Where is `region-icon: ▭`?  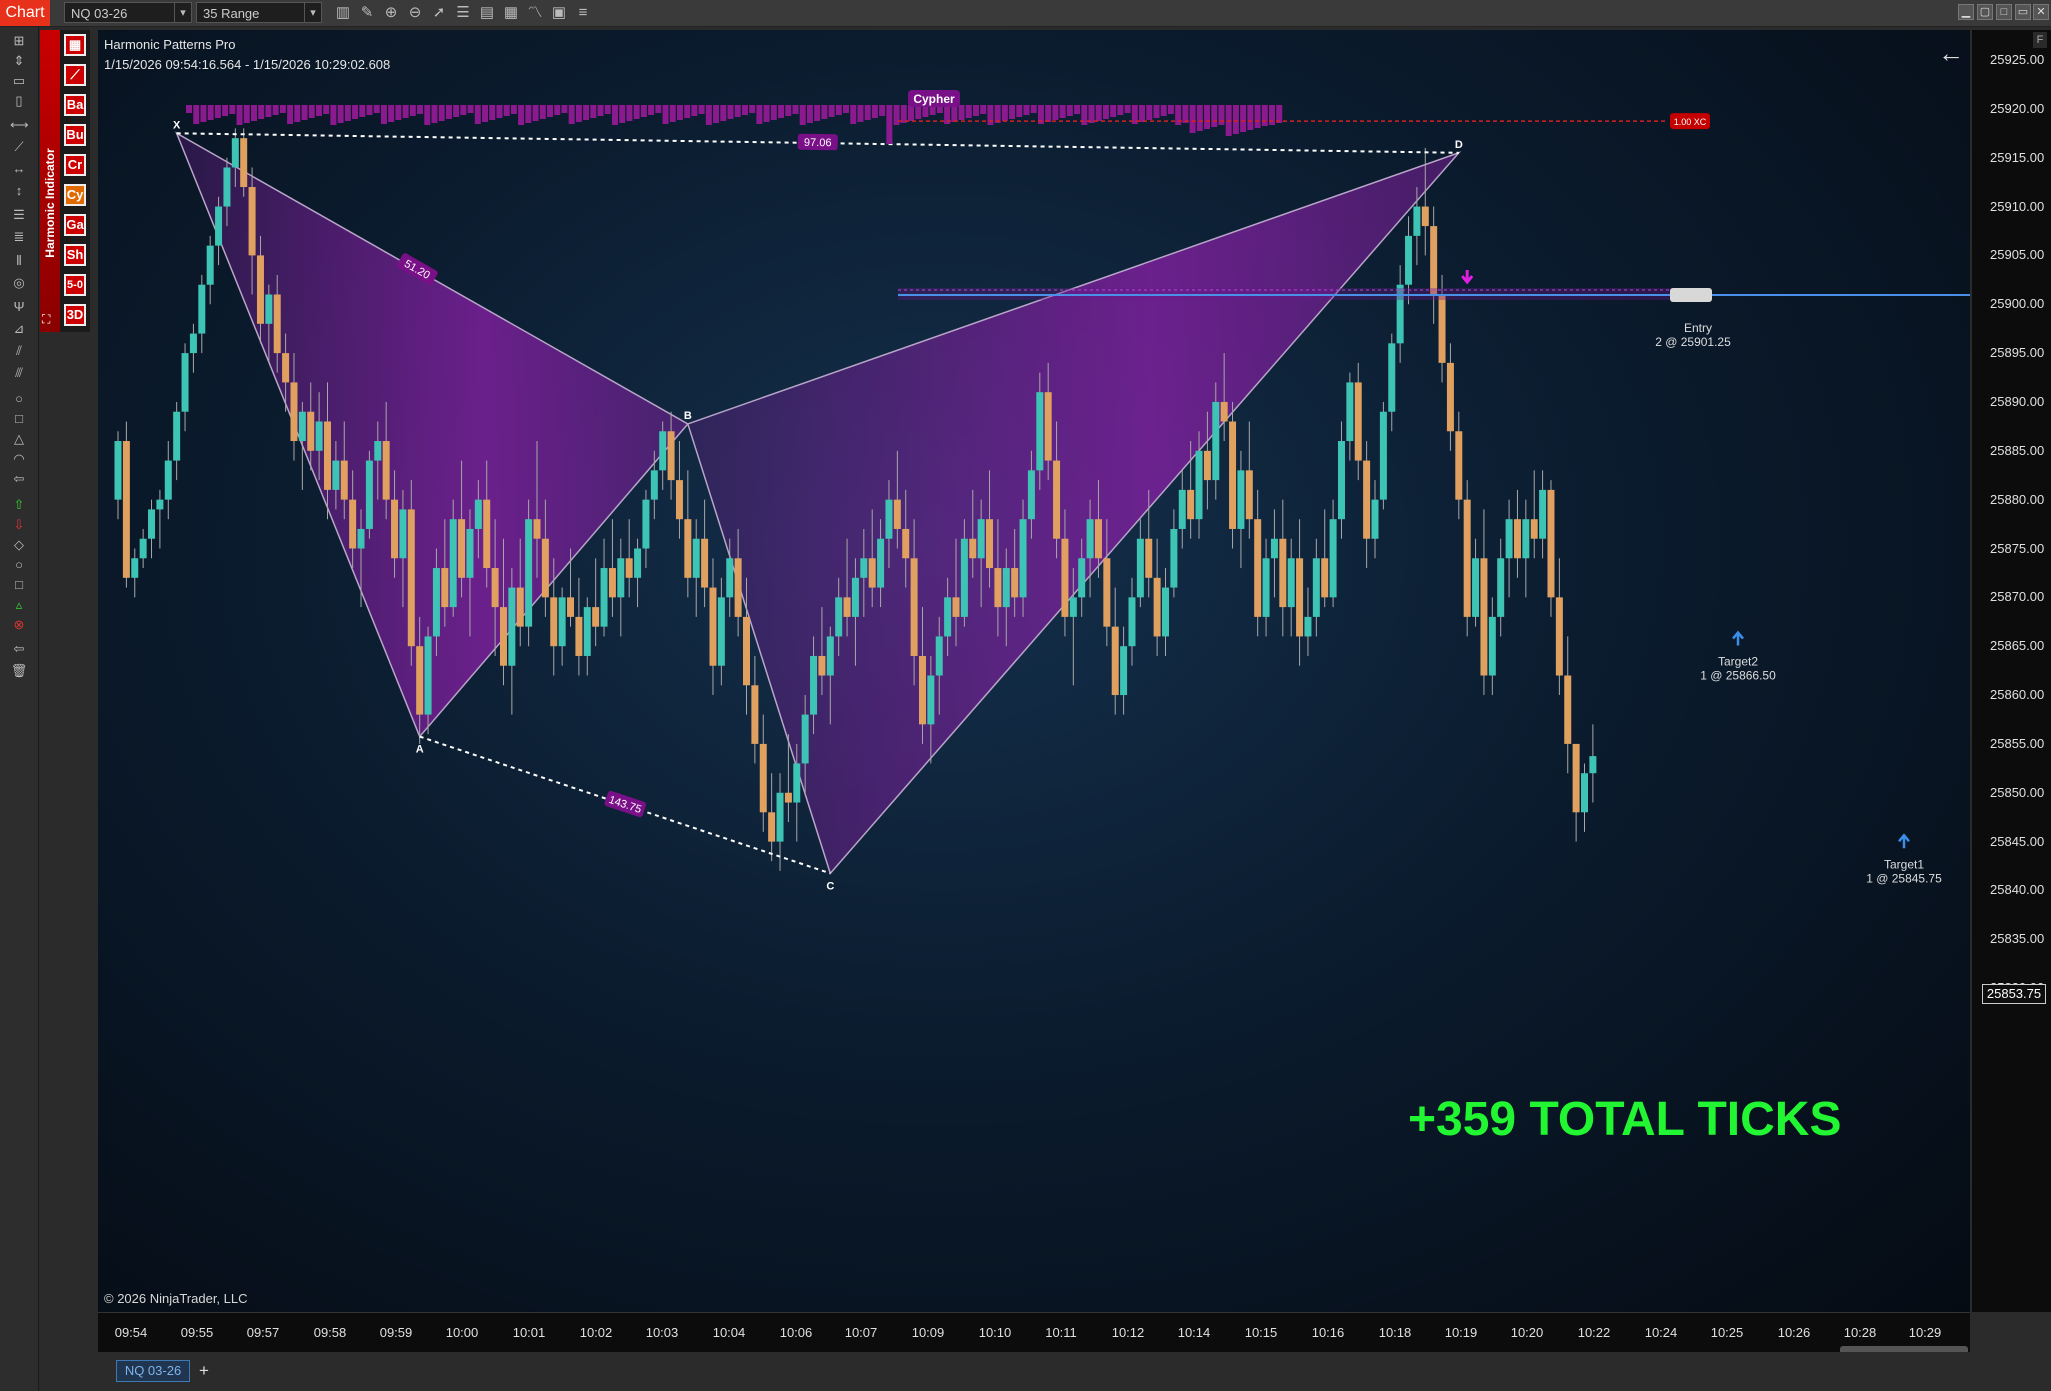 region-icon: ▭ is located at coordinates (19, 81).